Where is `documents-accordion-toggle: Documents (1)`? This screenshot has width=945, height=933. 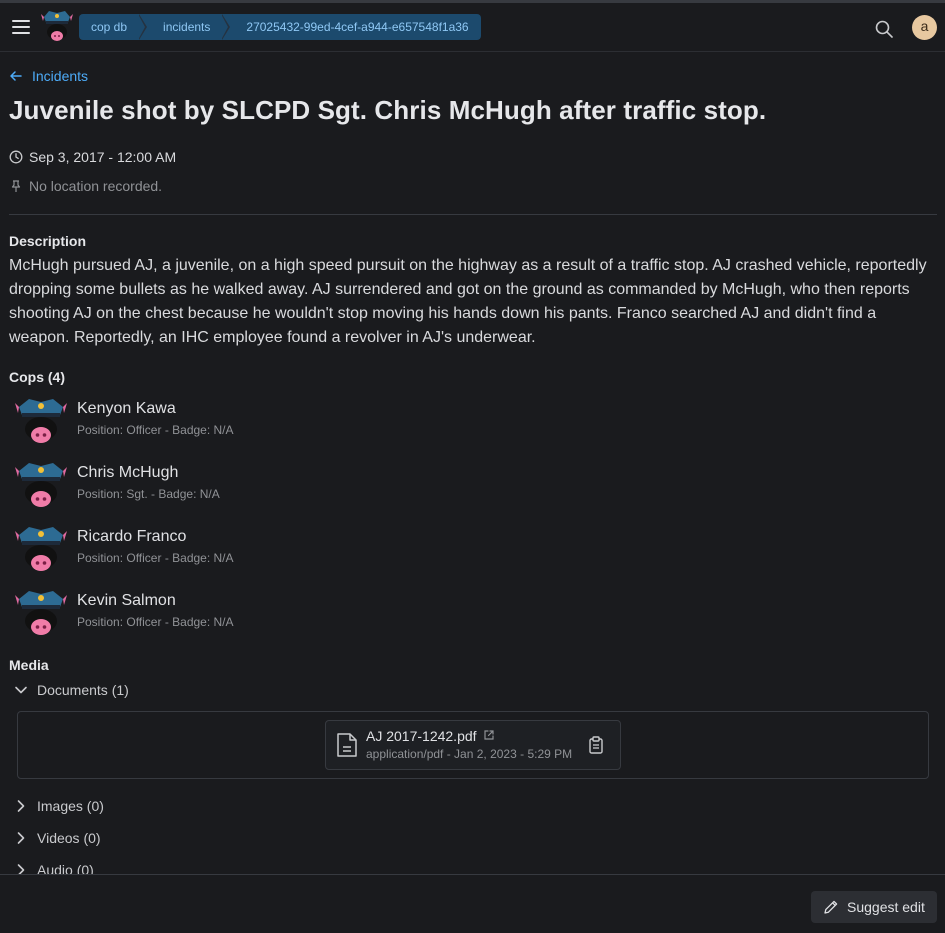 documents-accordion-toggle: Documents (1) is located at coordinates (71, 690).